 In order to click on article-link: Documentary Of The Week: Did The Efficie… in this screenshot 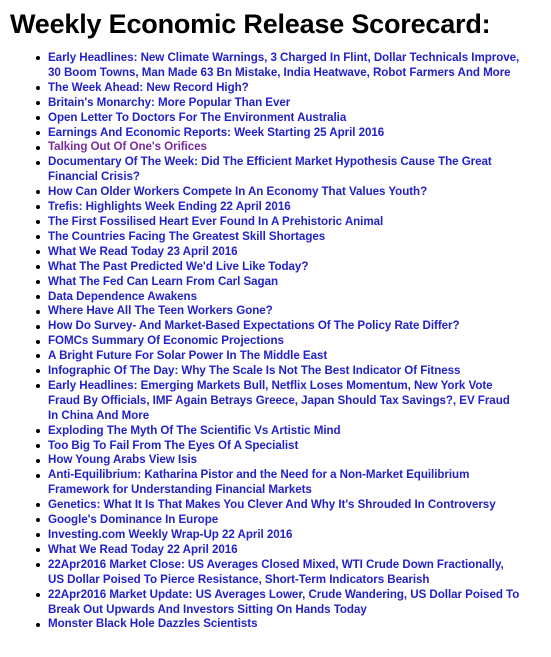, I will do `click(270, 169)`.